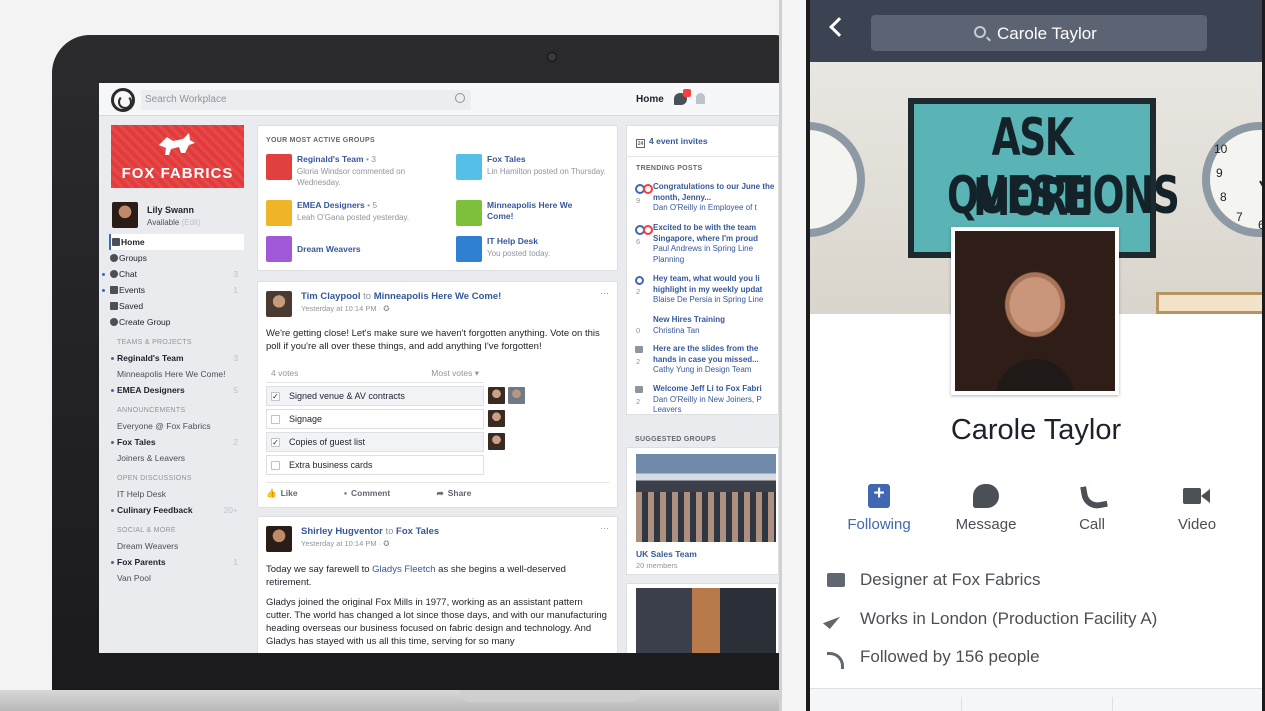 This screenshot has height=711, width=1265. What do you see at coordinates (112, 442) in the screenshot?
I see `unread-dot` at bounding box center [112, 442].